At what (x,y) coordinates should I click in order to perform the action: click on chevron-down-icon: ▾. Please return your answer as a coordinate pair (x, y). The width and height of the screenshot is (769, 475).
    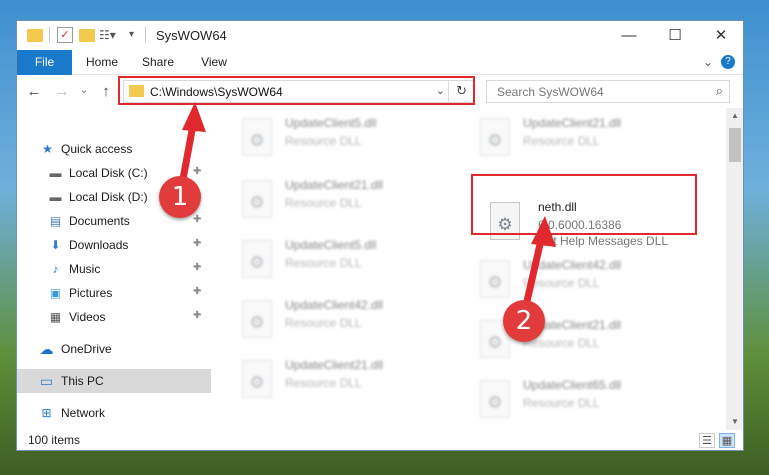
    Looking at the image, I should click on (137, 35).